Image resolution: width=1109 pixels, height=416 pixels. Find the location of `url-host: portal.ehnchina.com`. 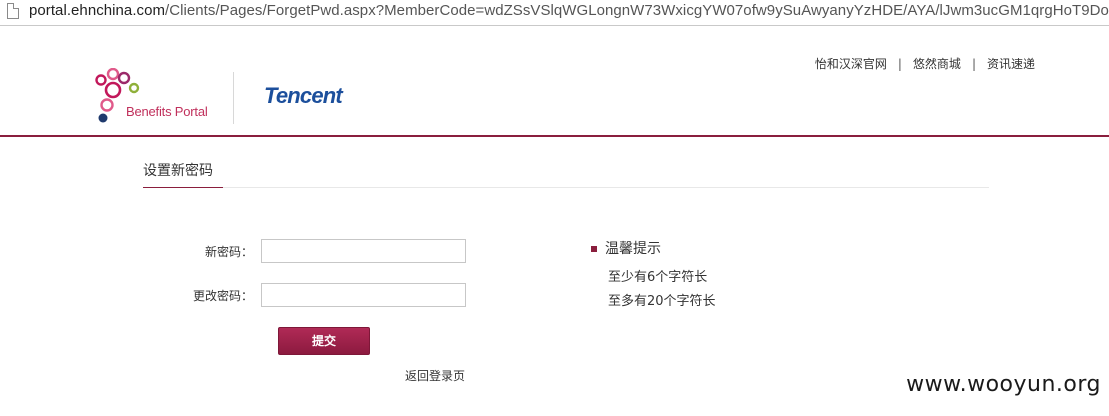

url-host: portal.ehnchina.com is located at coordinates (97, 10).